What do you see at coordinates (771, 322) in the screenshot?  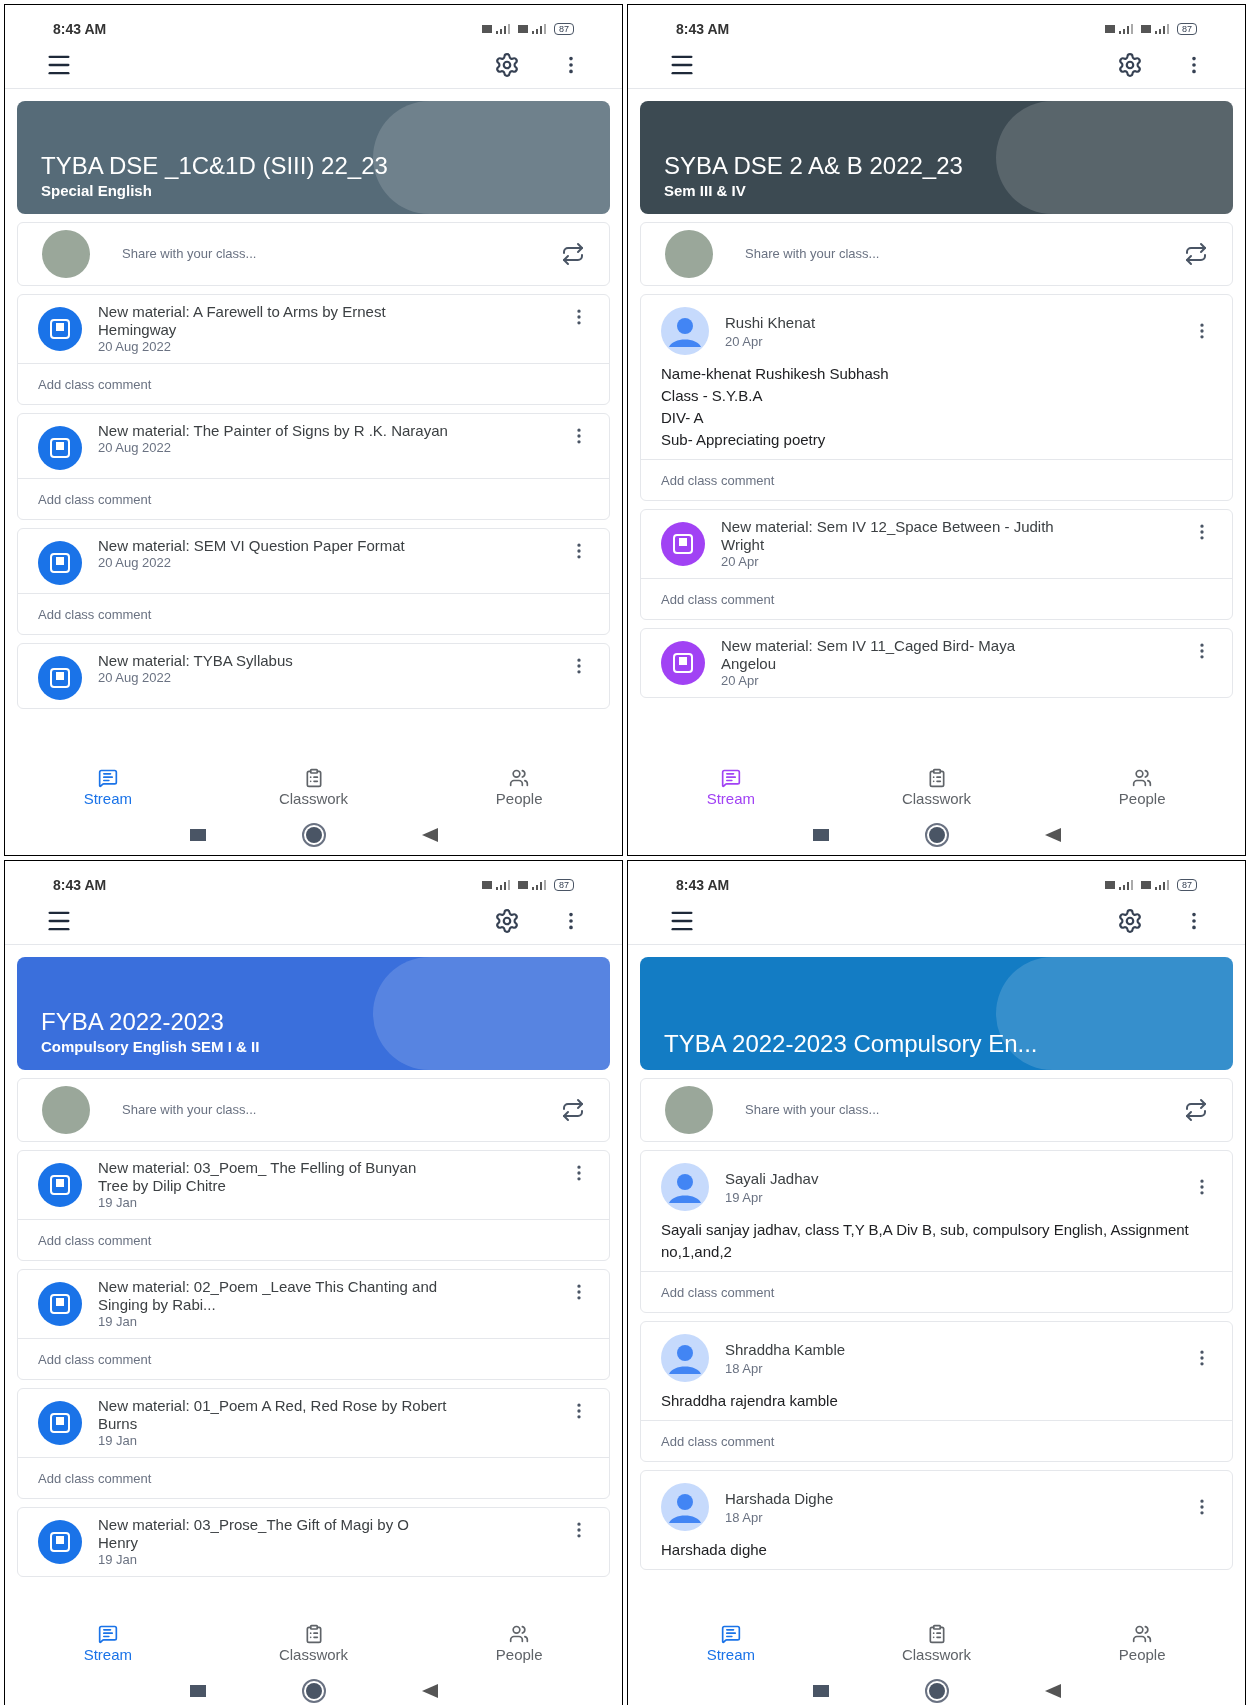 I see `author-name: Rushi Khenat` at bounding box center [771, 322].